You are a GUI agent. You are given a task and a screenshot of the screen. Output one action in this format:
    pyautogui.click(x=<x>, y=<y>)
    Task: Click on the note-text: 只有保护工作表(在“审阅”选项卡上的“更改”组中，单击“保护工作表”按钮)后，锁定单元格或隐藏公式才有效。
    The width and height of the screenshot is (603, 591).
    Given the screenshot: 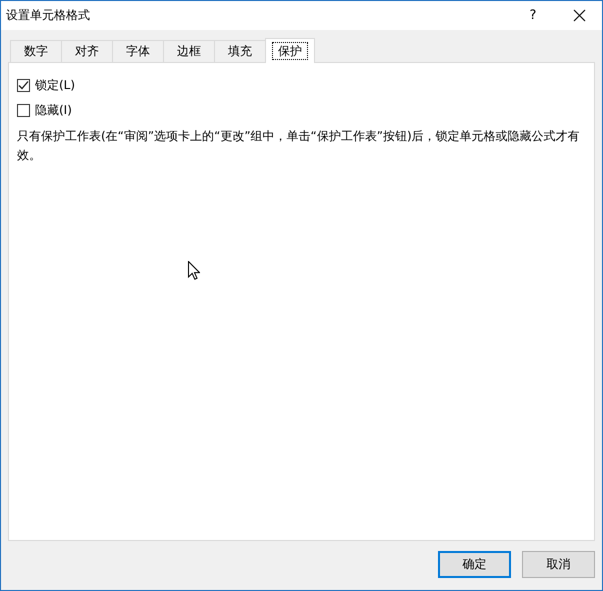 What is the action you would take?
    pyautogui.click(x=299, y=146)
    